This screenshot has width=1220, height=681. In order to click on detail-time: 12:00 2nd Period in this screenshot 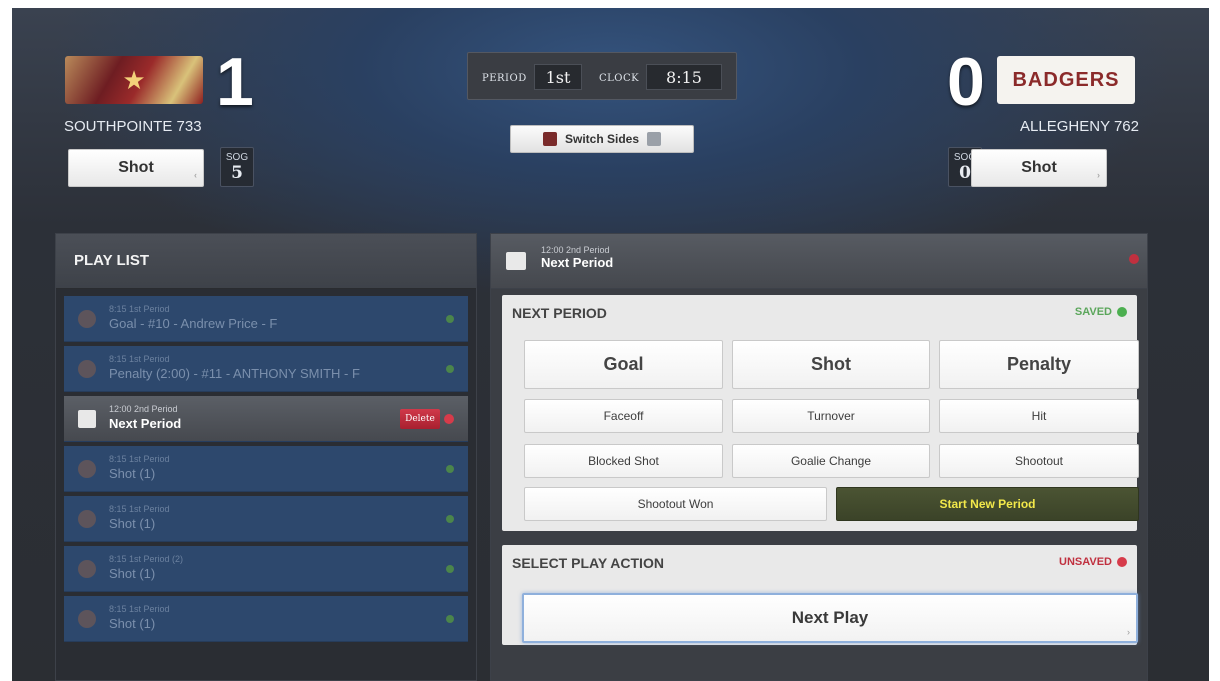, I will do `click(575, 250)`.